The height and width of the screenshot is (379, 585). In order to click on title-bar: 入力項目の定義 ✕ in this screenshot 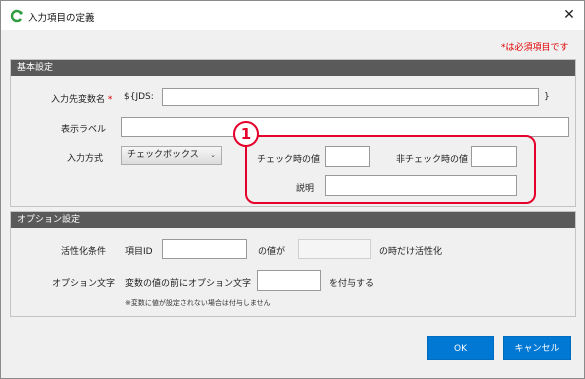, I will do `click(292, 15)`.